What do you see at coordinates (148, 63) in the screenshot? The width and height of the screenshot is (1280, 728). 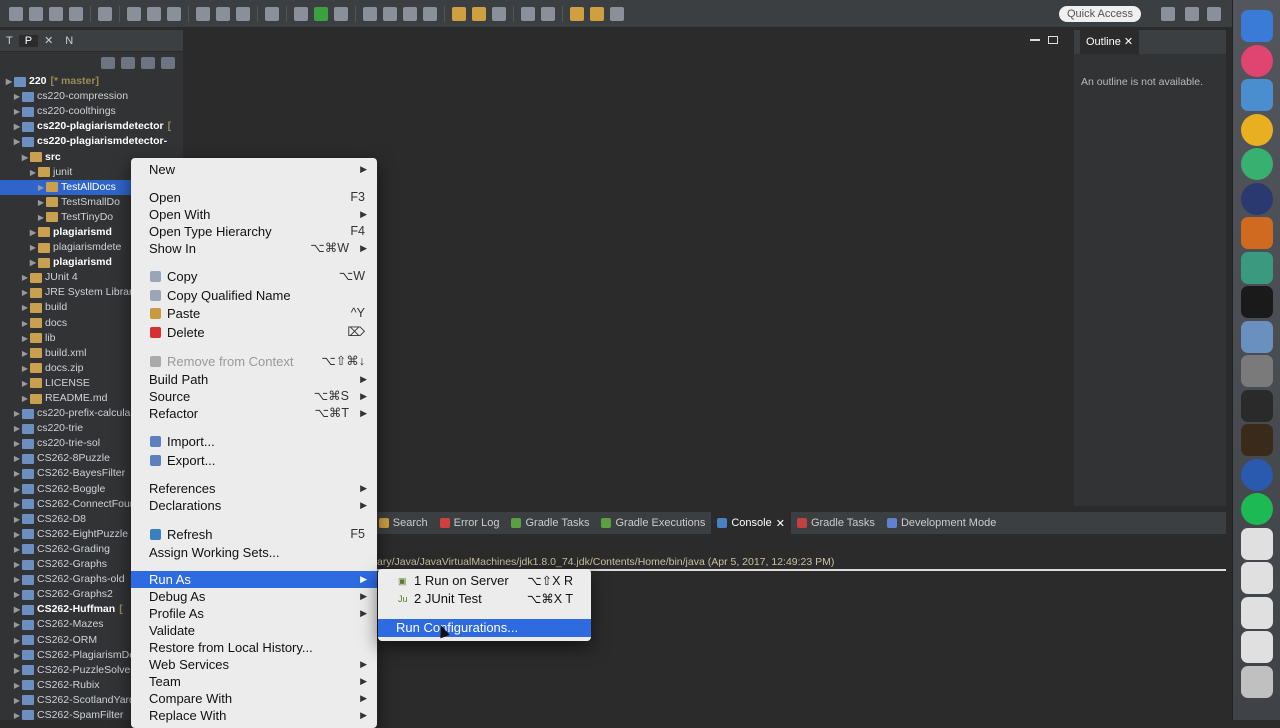 I see `filter-icon` at bounding box center [148, 63].